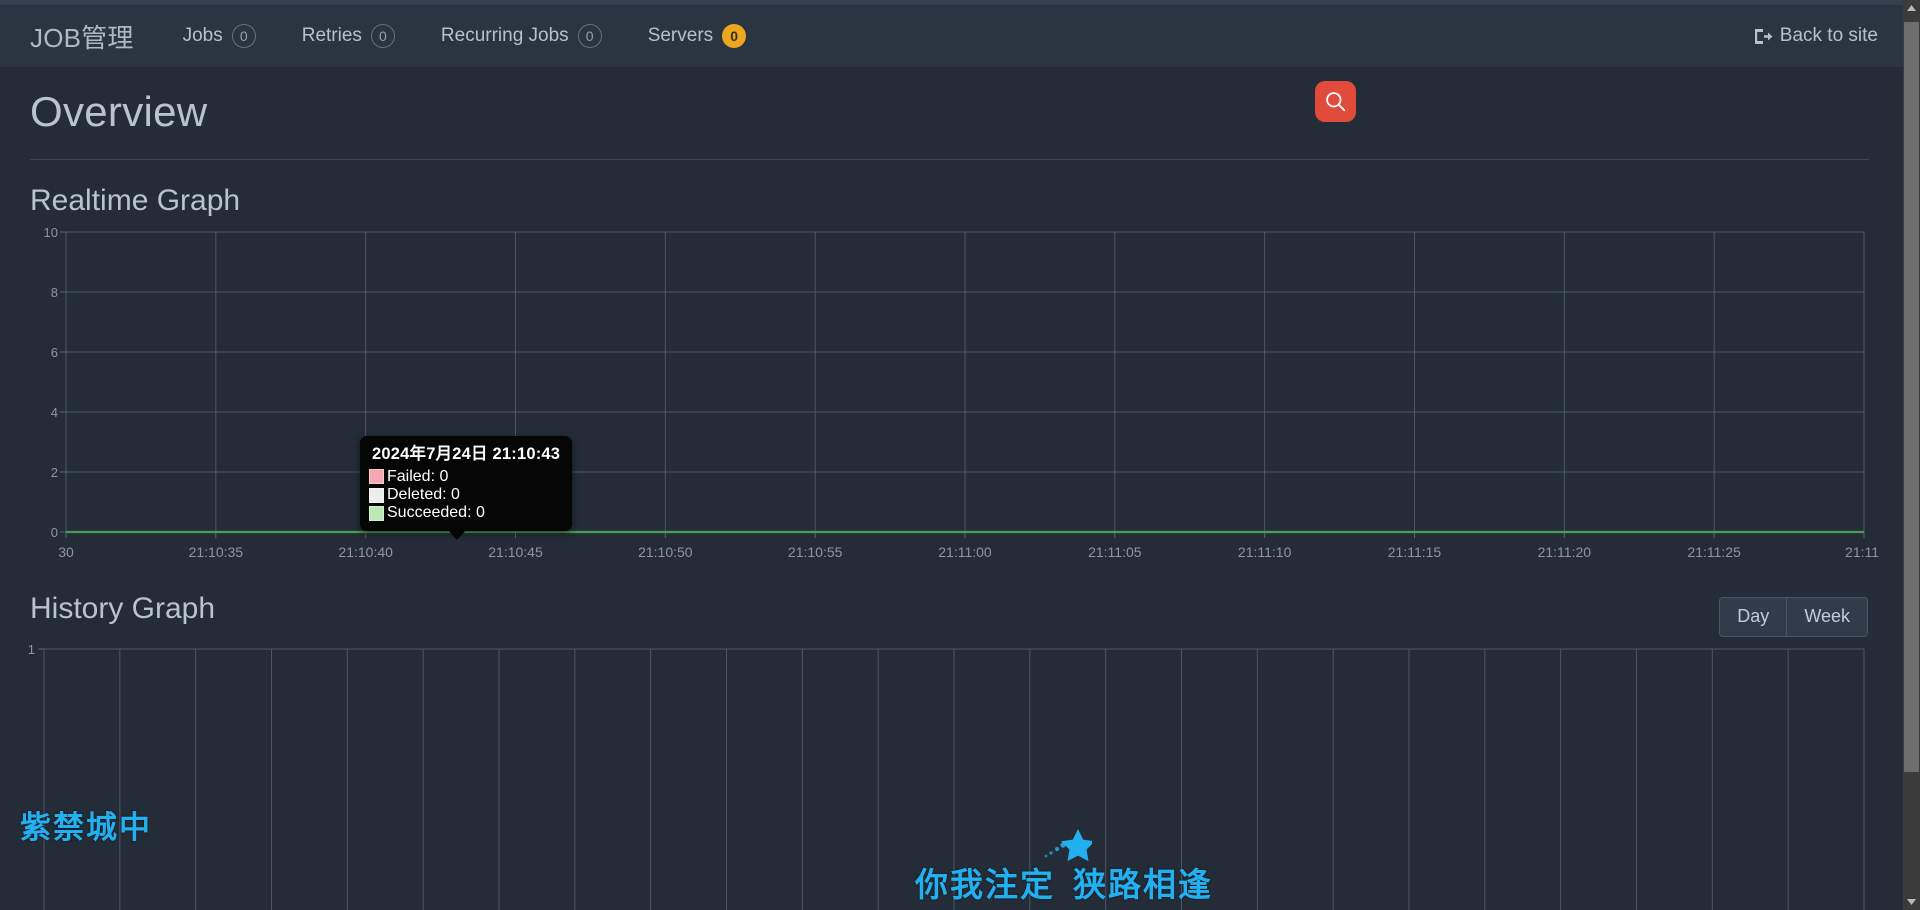 The height and width of the screenshot is (910, 1920). I want to click on svg-text: 8, so click(54, 292).